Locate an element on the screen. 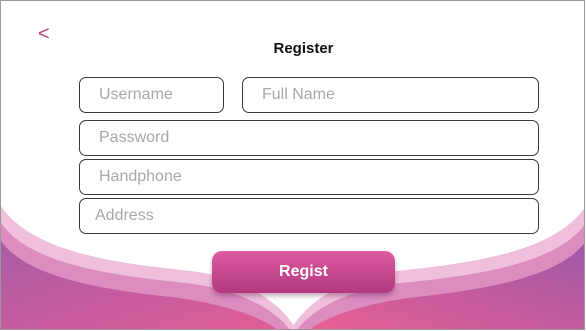 Image resolution: width=586 pixels, height=331 pixels. full-name-input is located at coordinates (390, 95).